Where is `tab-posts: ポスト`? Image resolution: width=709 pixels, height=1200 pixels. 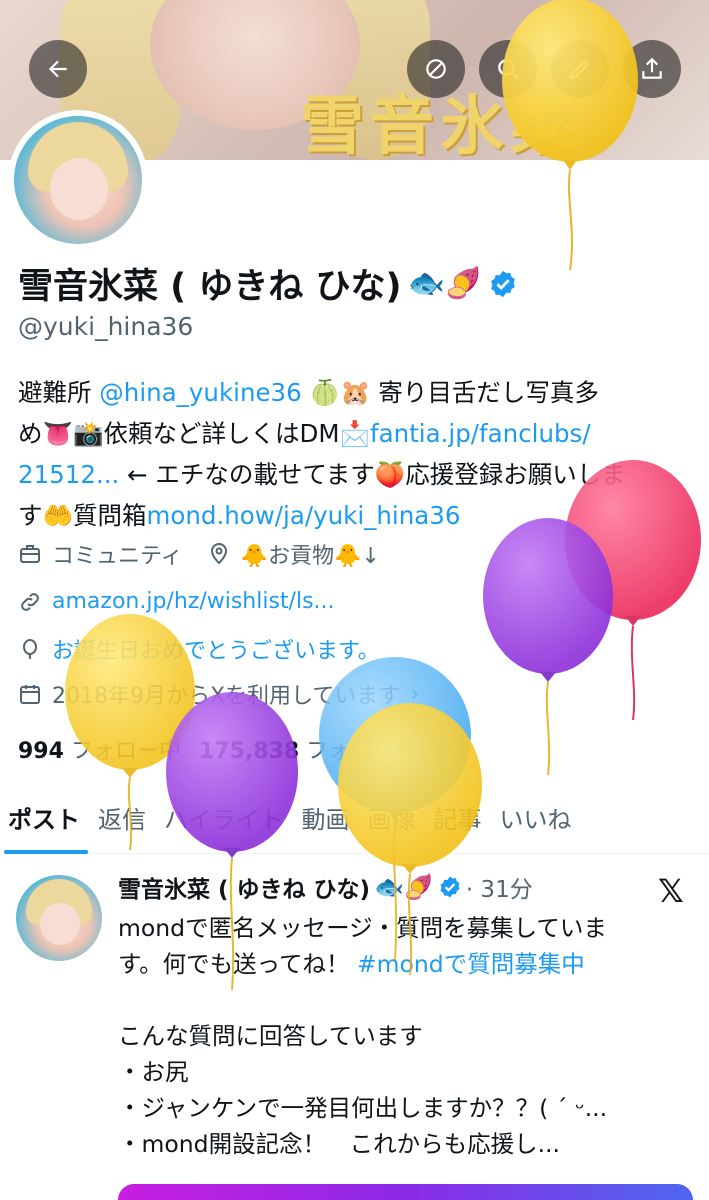 tab-posts: ポスト is located at coordinates (46, 822).